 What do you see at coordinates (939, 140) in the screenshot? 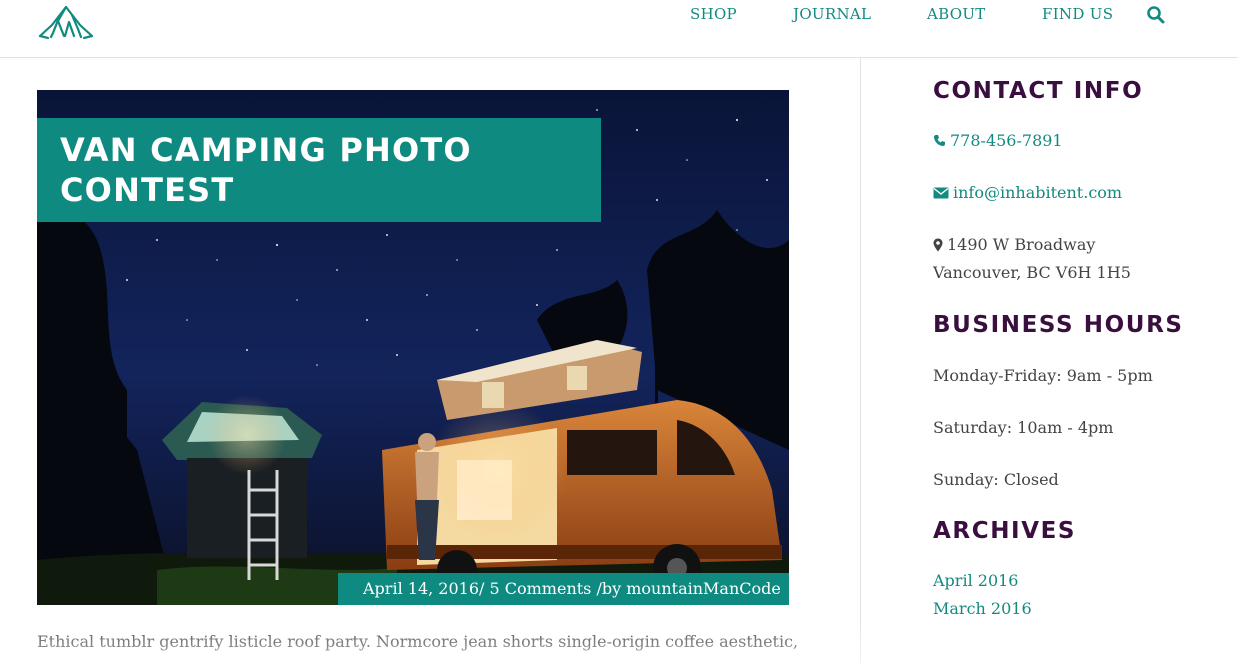
I see `phone-icon` at bounding box center [939, 140].